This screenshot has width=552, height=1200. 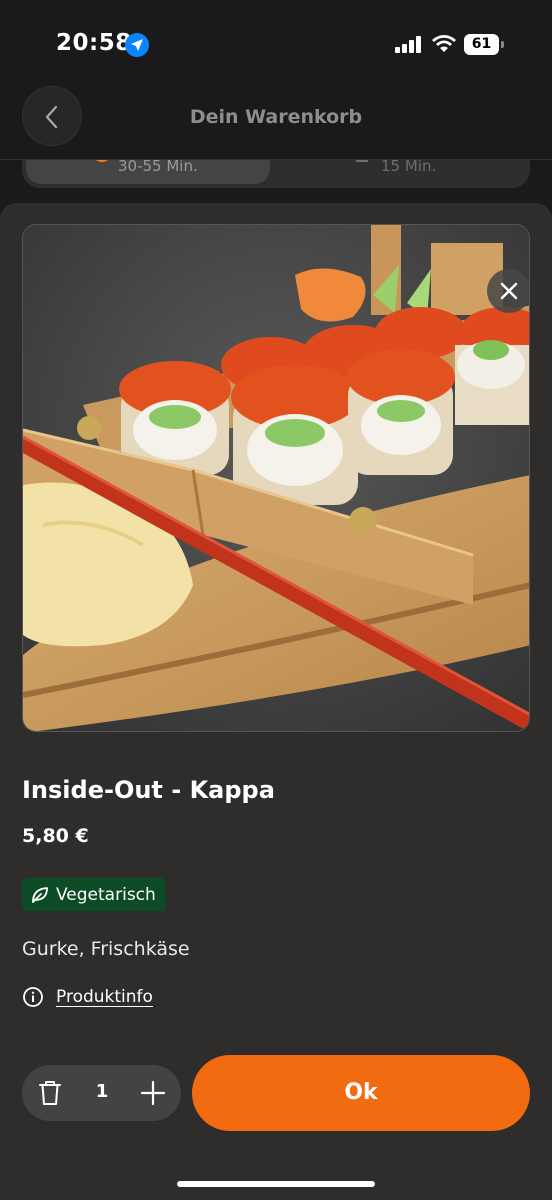 I want to click on info-icon, so click(x=33, y=997).